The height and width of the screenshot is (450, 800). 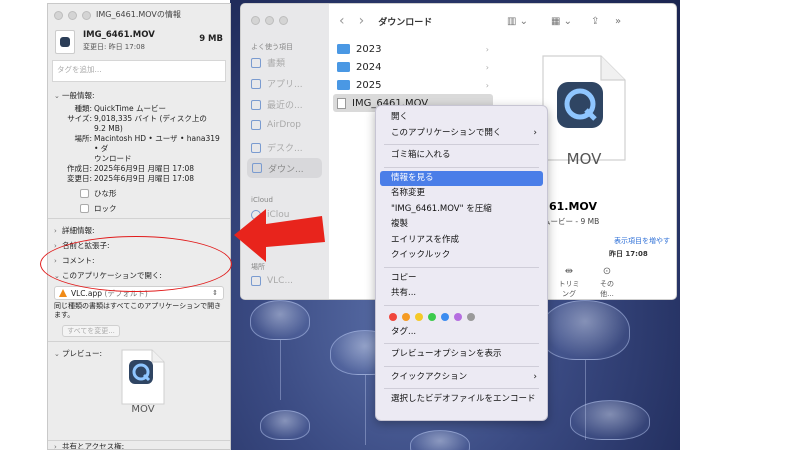 What do you see at coordinates (461, 279) in the screenshot?
I see `menu-copy: コピー` at bounding box center [461, 279].